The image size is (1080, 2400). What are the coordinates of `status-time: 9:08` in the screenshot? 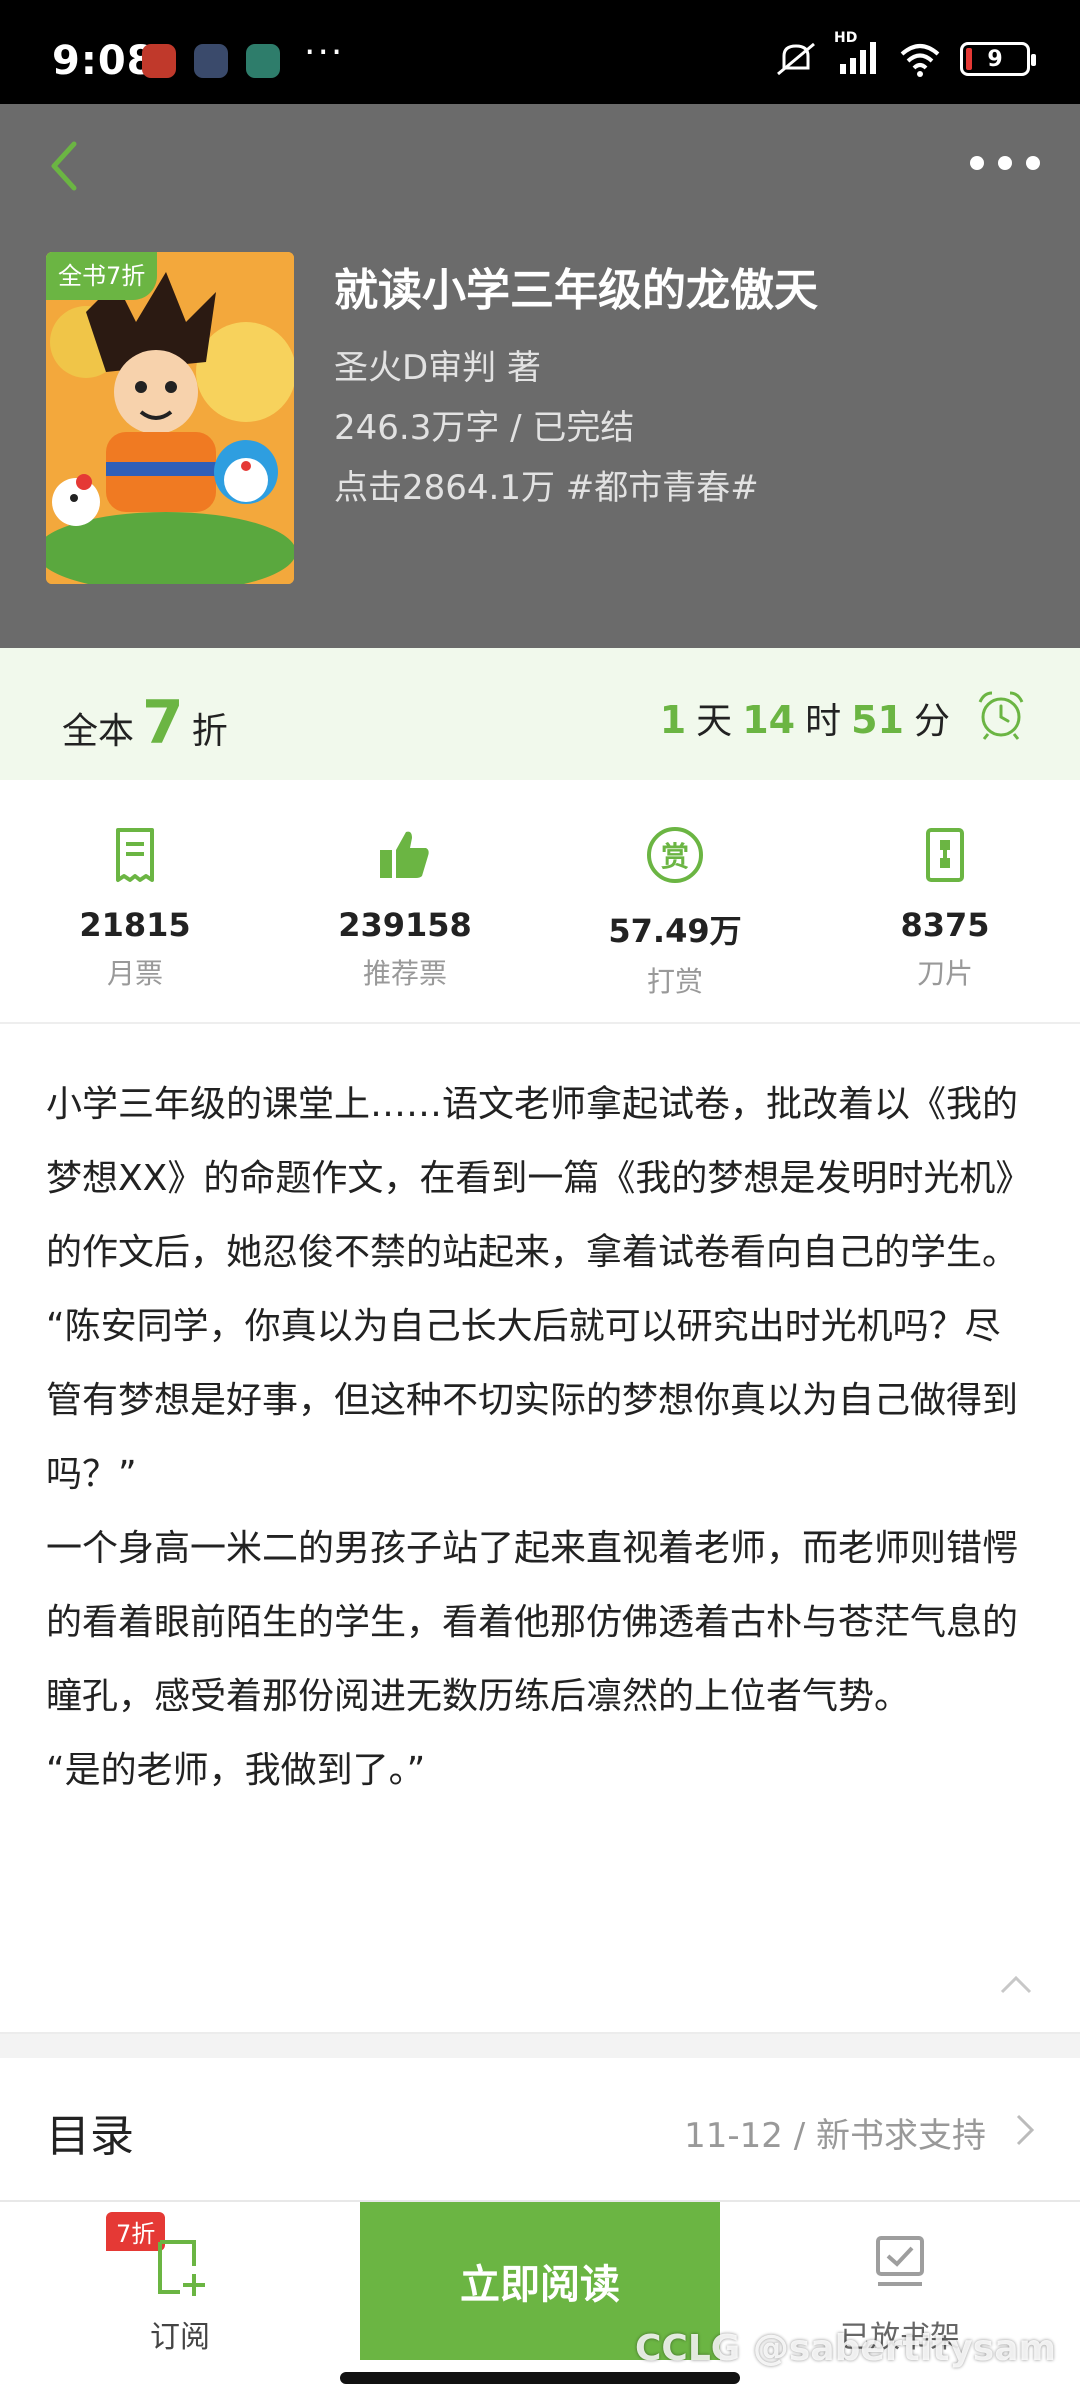 It's located at (104, 61).